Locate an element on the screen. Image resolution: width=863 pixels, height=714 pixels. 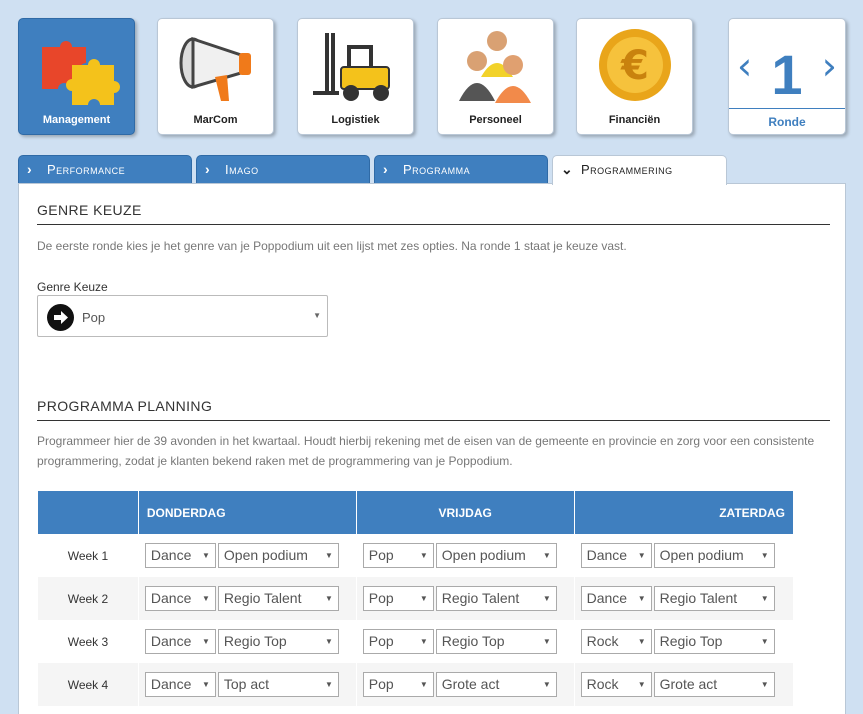
day-cell-vr: Pop ▼ Grote act ▼ is located at coordinates (465, 684).